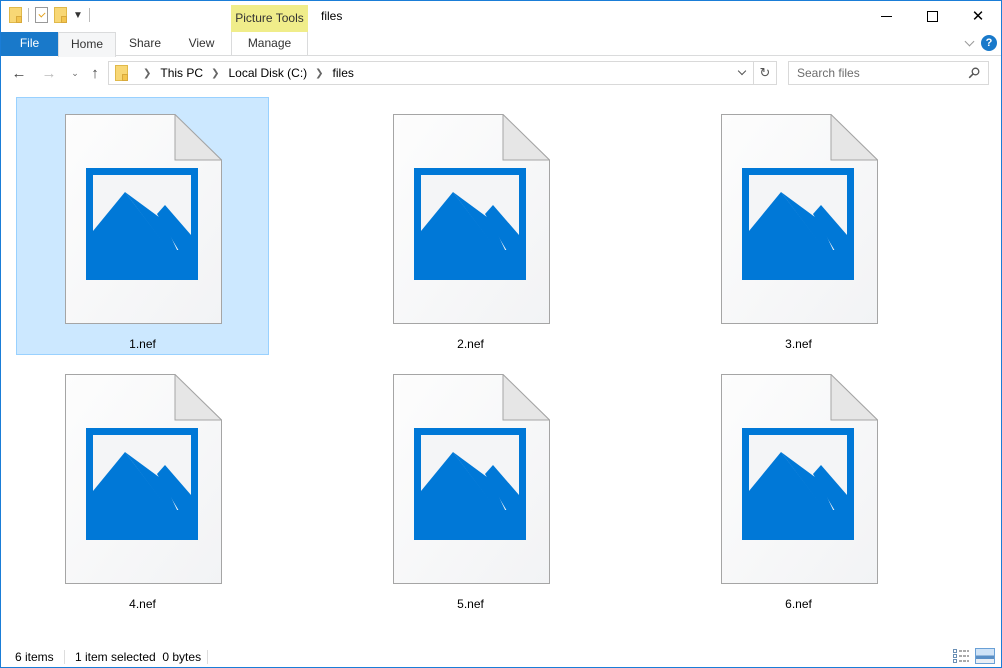 This screenshot has height=668, width=1002. Describe the element at coordinates (142, 344) in the screenshot. I see `file-name: 1.nef` at that location.